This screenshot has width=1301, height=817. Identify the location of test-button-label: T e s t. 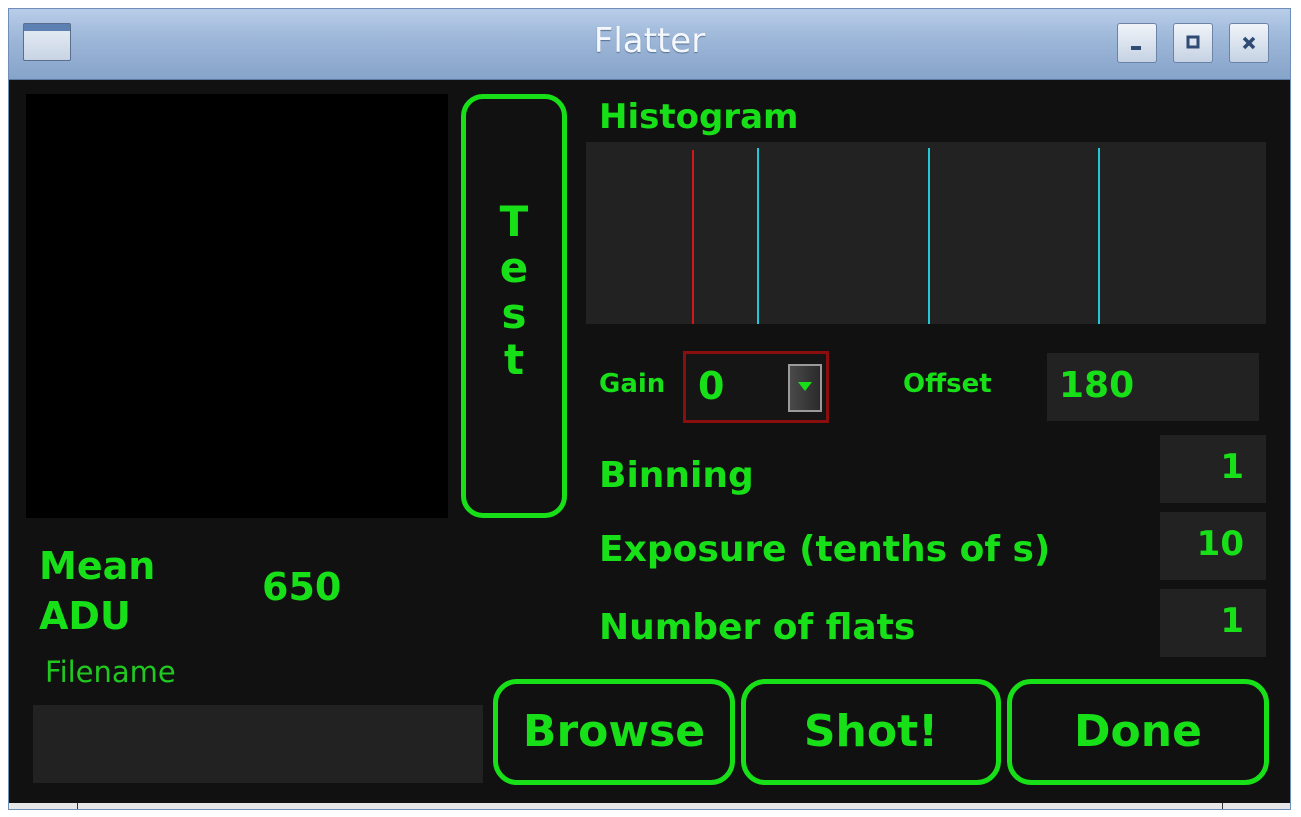
(514, 291).